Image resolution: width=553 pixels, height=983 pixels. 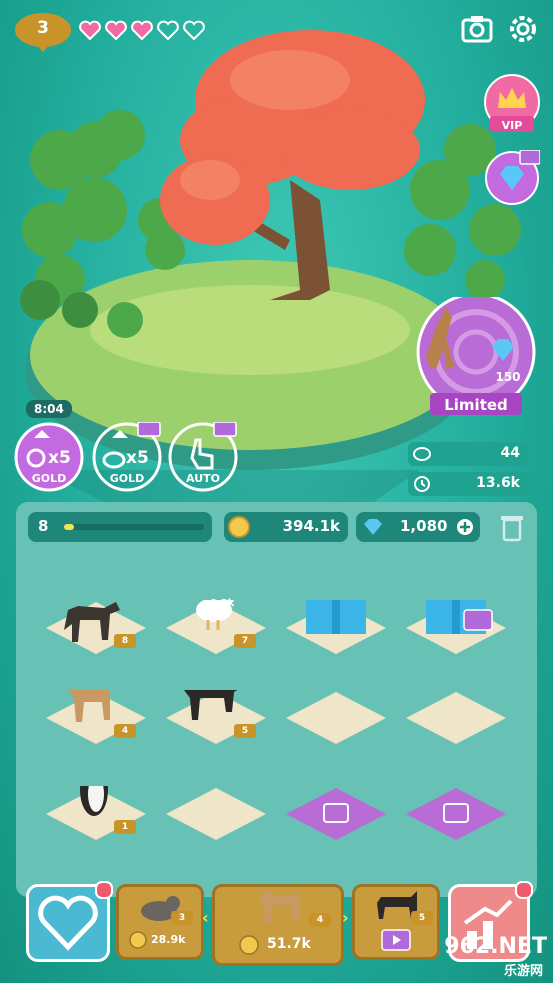 What do you see at coordinates (278, 925) in the screenshot?
I see `buy-card-center: 4 51.7k` at bounding box center [278, 925].